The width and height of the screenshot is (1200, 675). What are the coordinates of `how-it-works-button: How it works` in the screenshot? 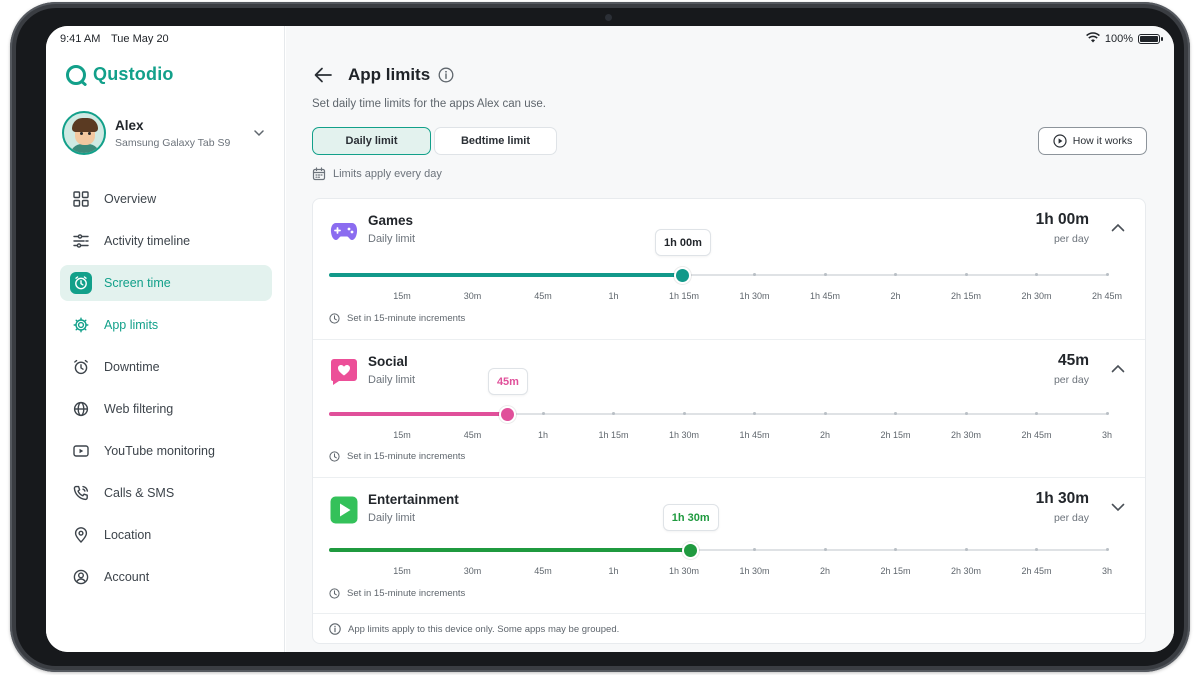 It's located at (1092, 141).